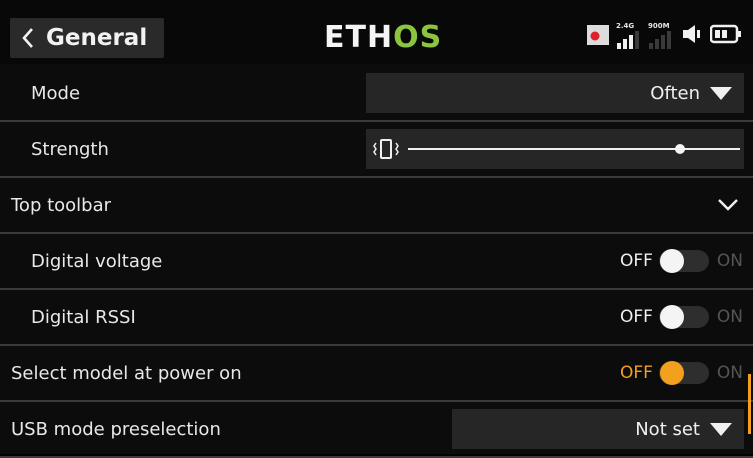 The height and width of the screenshot is (458, 753). What do you see at coordinates (28, 38) in the screenshot?
I see `chevron-left-icon` at bounding box center [28, 38].